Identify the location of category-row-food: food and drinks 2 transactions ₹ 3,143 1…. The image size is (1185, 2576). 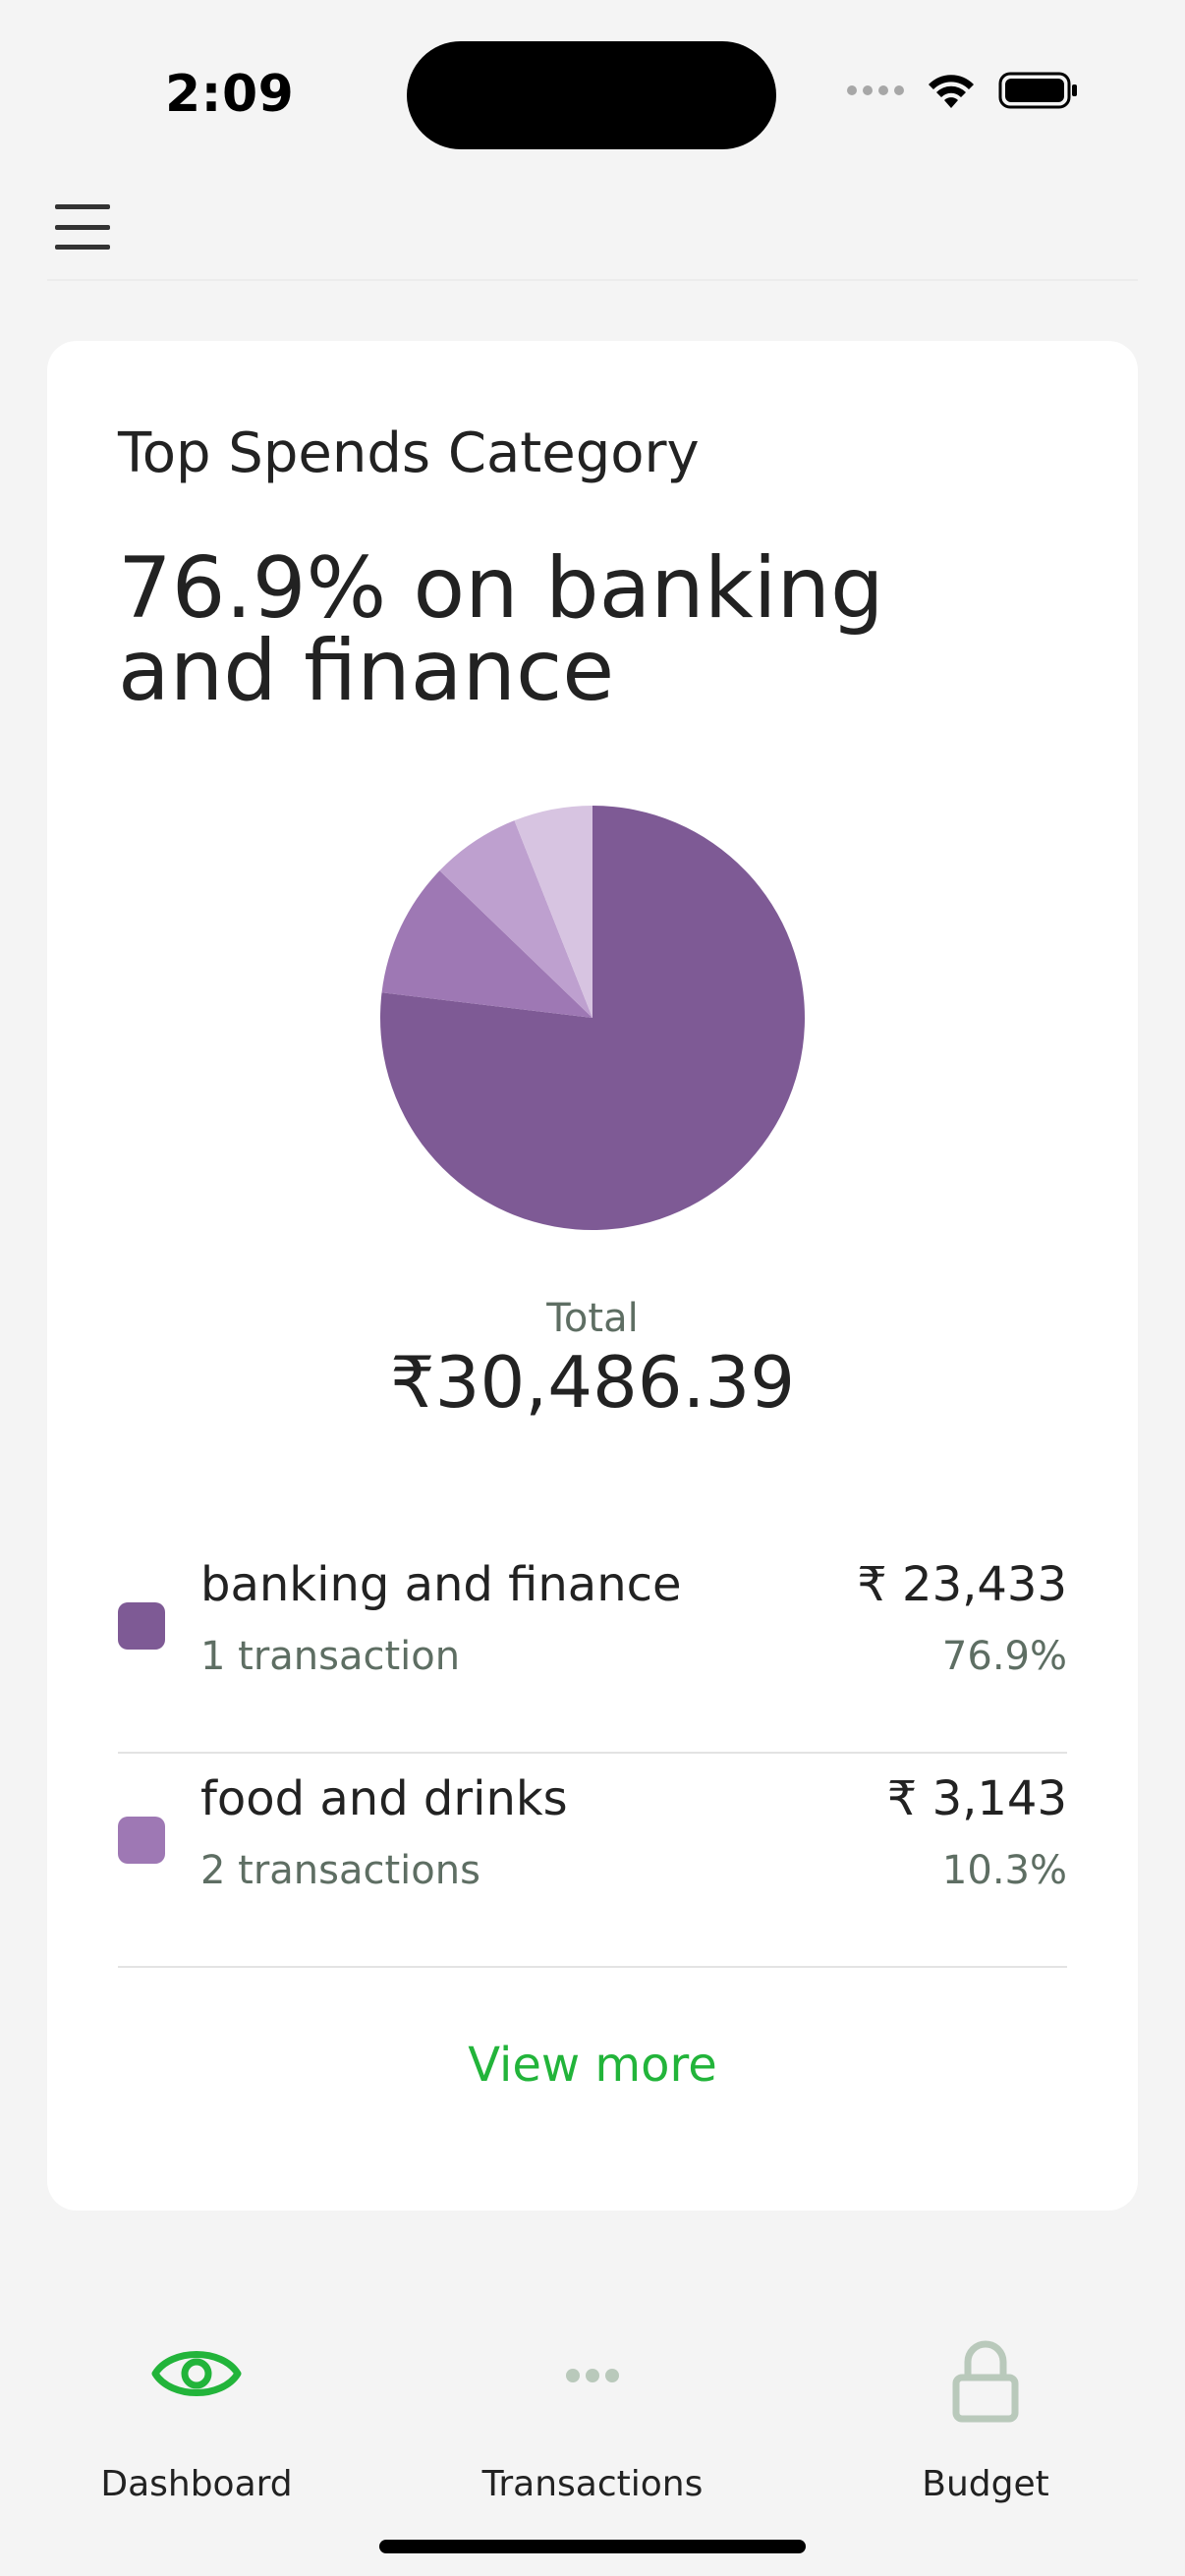
(592, 1861).